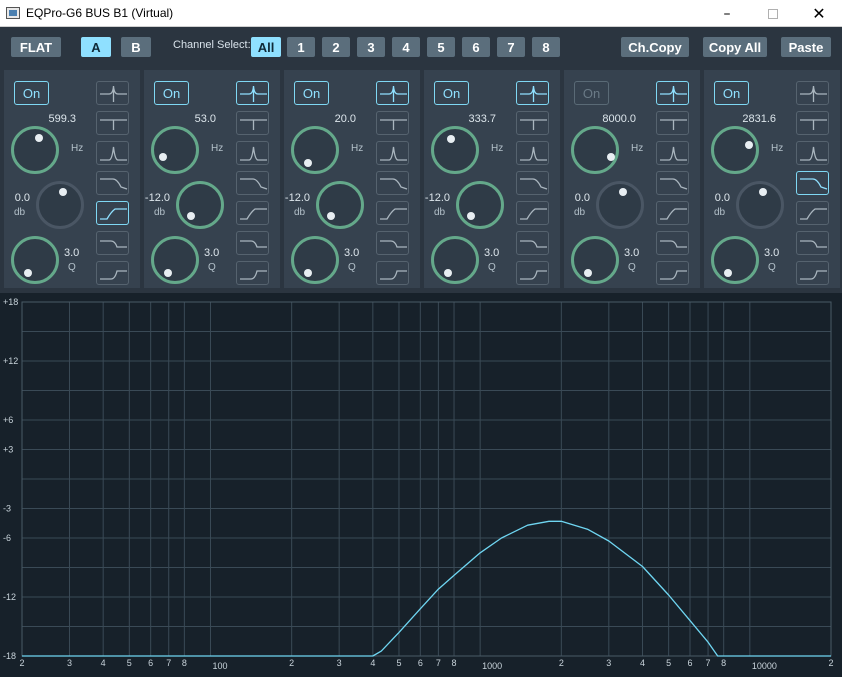  What do you see at coordinates (406, 47) in the screenshot?
I see `channel-button-4: 4` at bounding box center [406, 47].